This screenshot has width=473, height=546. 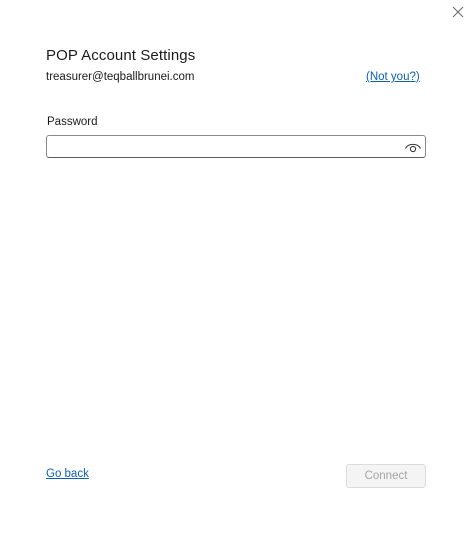 What do you see at coordinates (120, 77) in the screenshot?
I see `account-email: treasurer@teqballbrunei.com` at bounding box center [120, 77].